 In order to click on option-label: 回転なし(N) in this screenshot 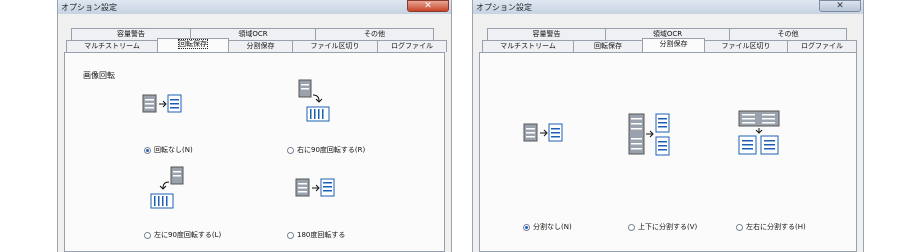, I will do `click(173, 150)`.